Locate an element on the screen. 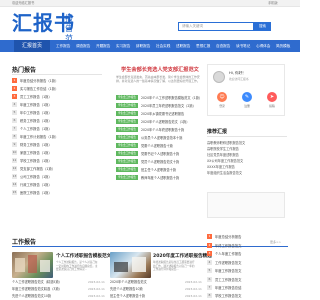 The height and width of the screenshot is (300, 320). list-item: 学生会工作报告 党员个人述职报告范文十篇 is located at coordinates (161, 163).